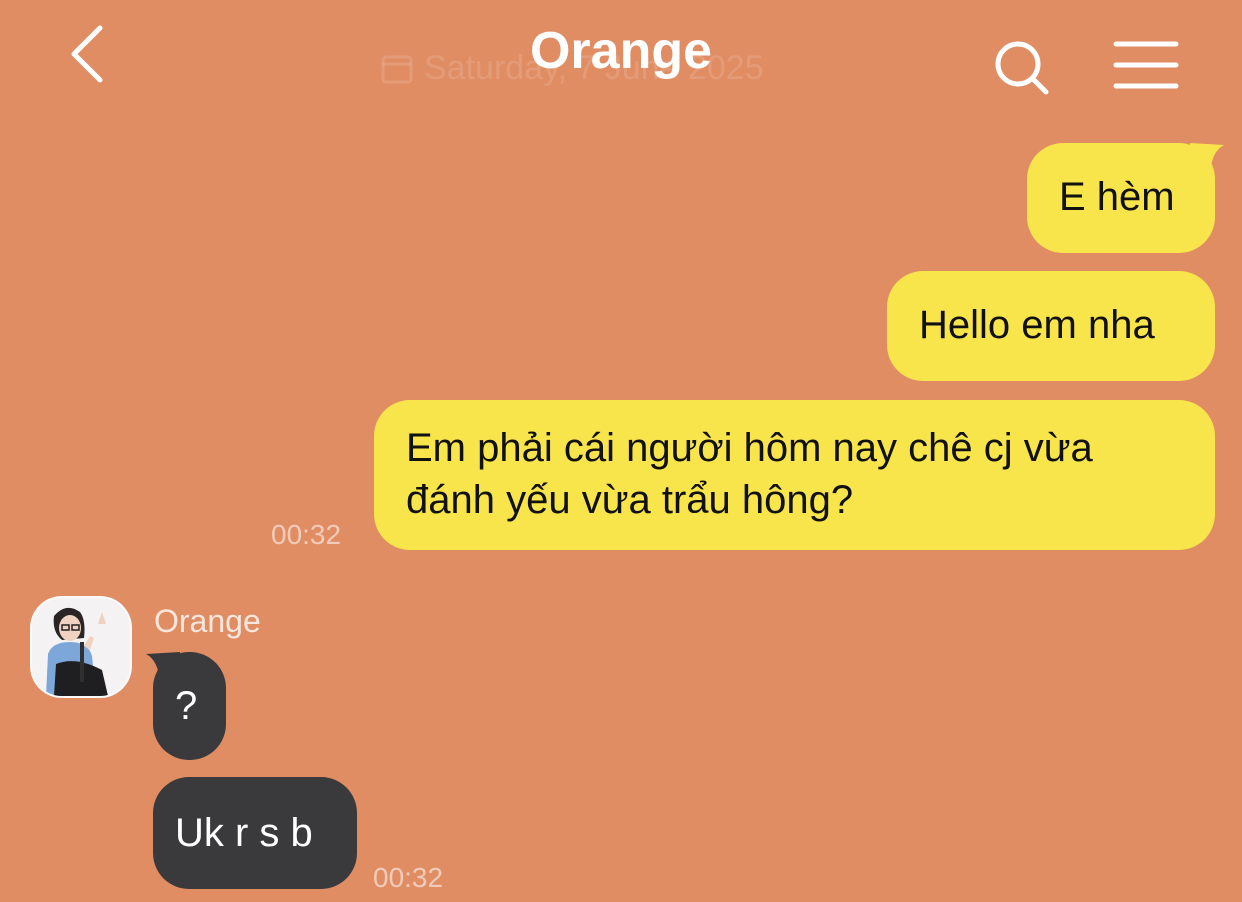 Image resolution: width=1242 pixels, height=902 pixels. I want to click on search-button, so click(1022, 68).